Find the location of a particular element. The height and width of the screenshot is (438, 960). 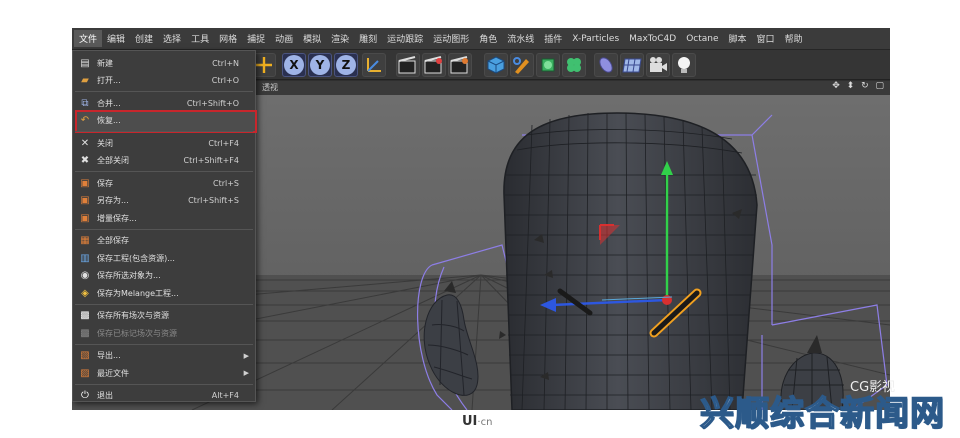

menu-item: 创建 is located at coordinates (144, 38).